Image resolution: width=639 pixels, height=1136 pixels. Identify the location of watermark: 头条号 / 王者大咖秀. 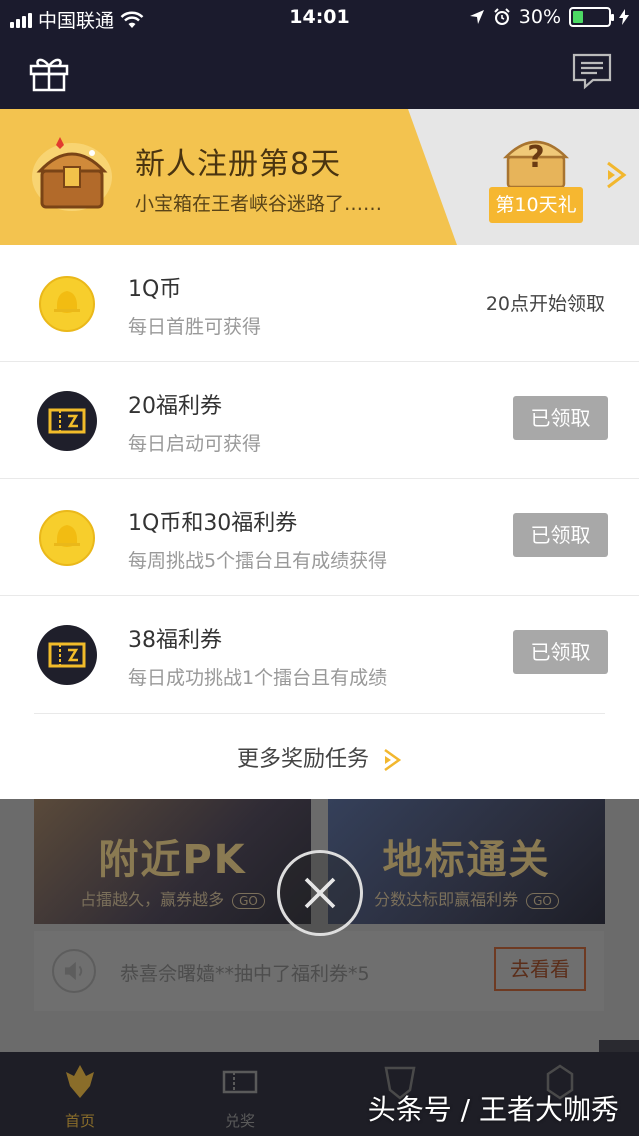
(493, 1109).